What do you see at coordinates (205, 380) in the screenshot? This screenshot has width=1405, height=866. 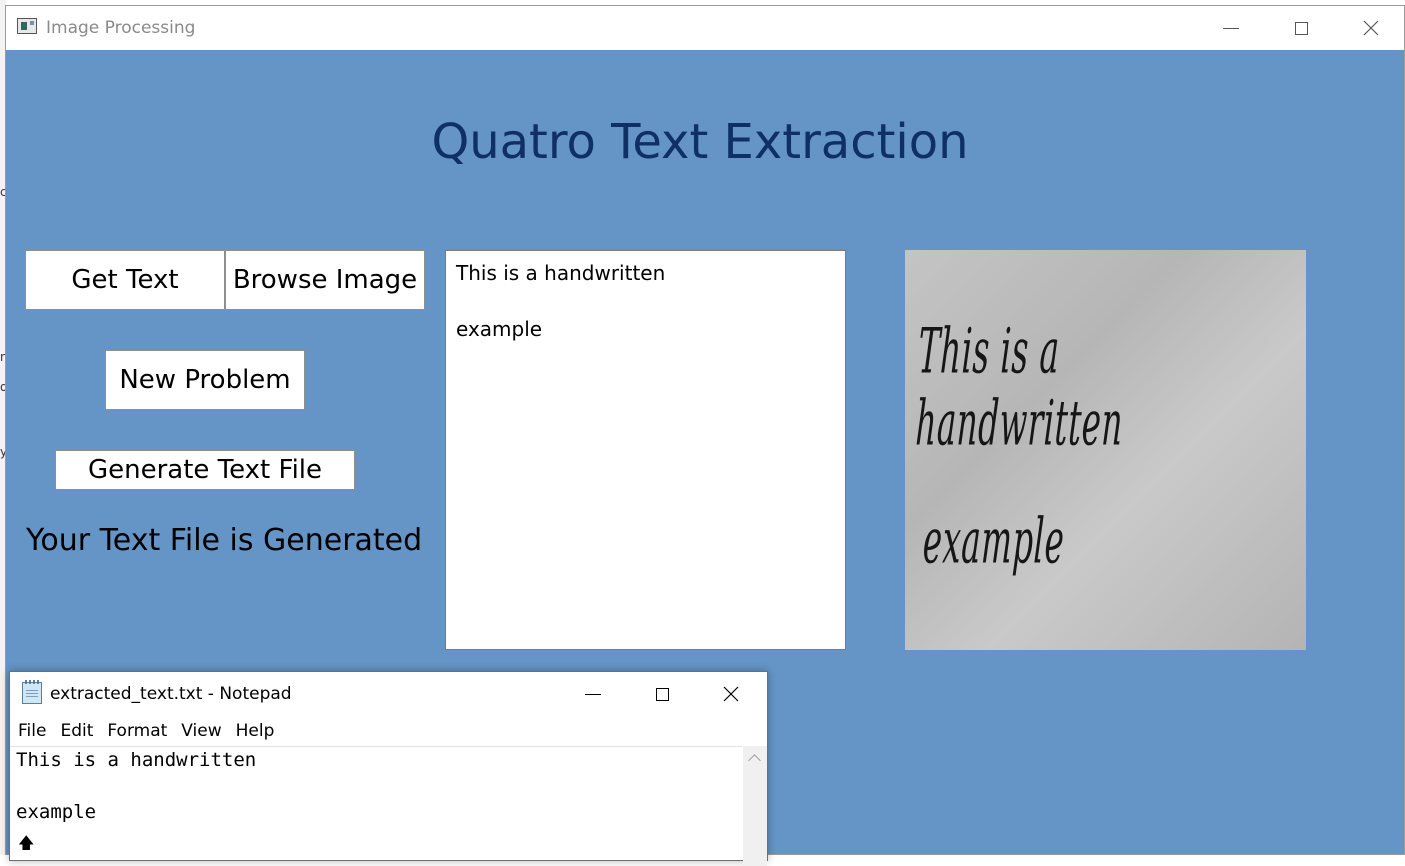 I see `new-problem-button: New Problem` at bounding box center [205, 380].